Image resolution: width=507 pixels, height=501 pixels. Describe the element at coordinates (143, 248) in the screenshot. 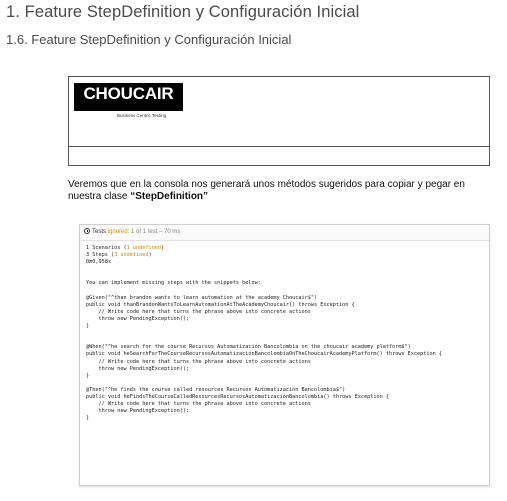

I see `undefined-count: 1 undefined` at that location.